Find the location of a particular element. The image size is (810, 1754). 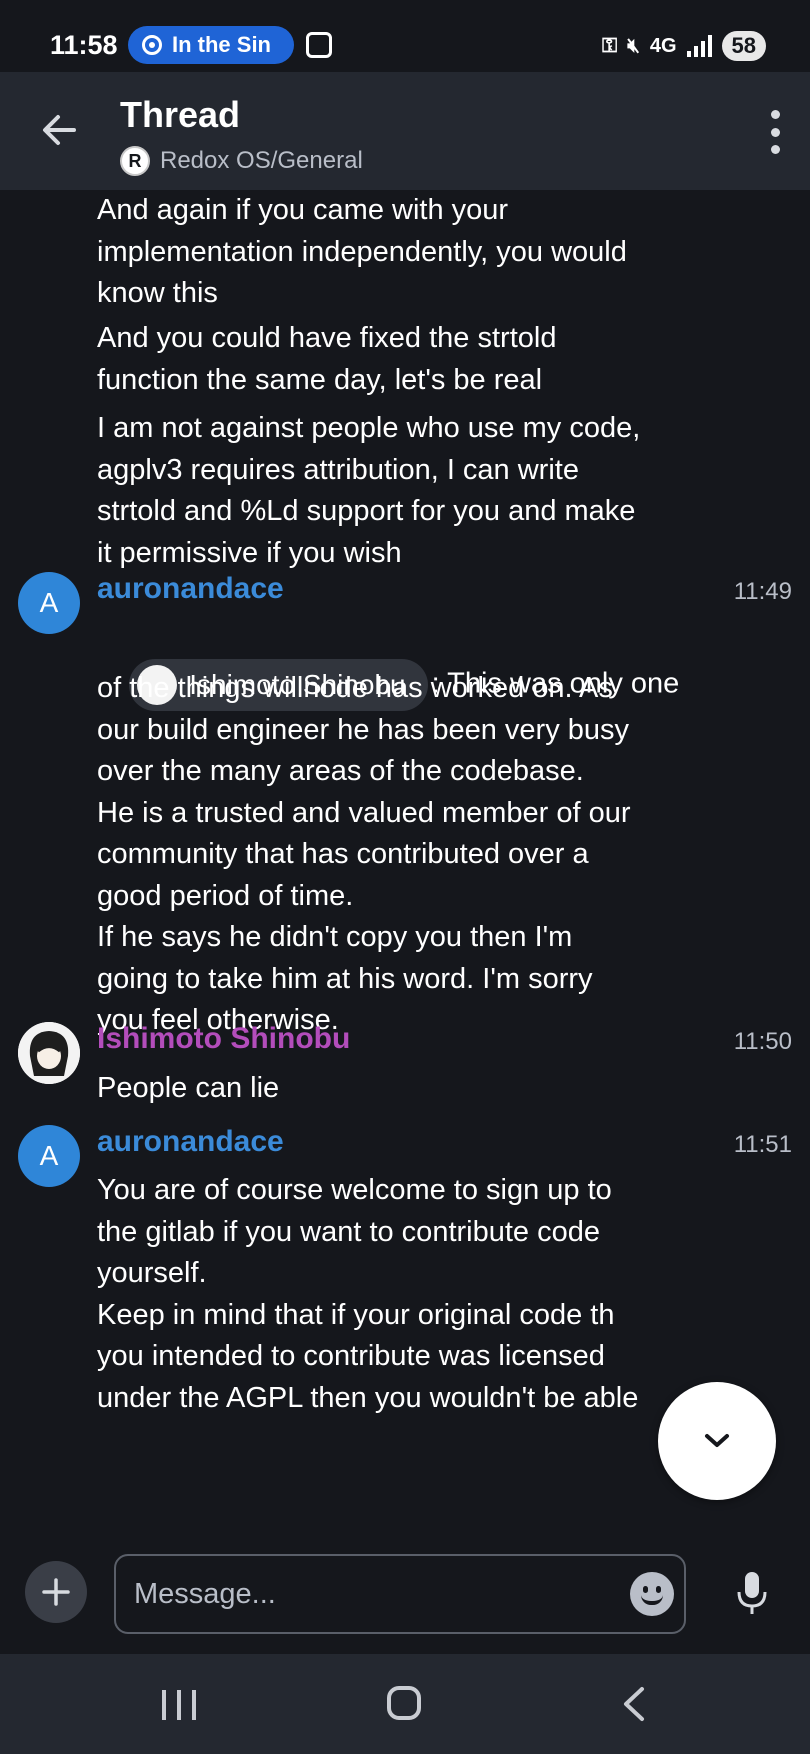

chevron-left-icon is located at coordinates (634, 1704).